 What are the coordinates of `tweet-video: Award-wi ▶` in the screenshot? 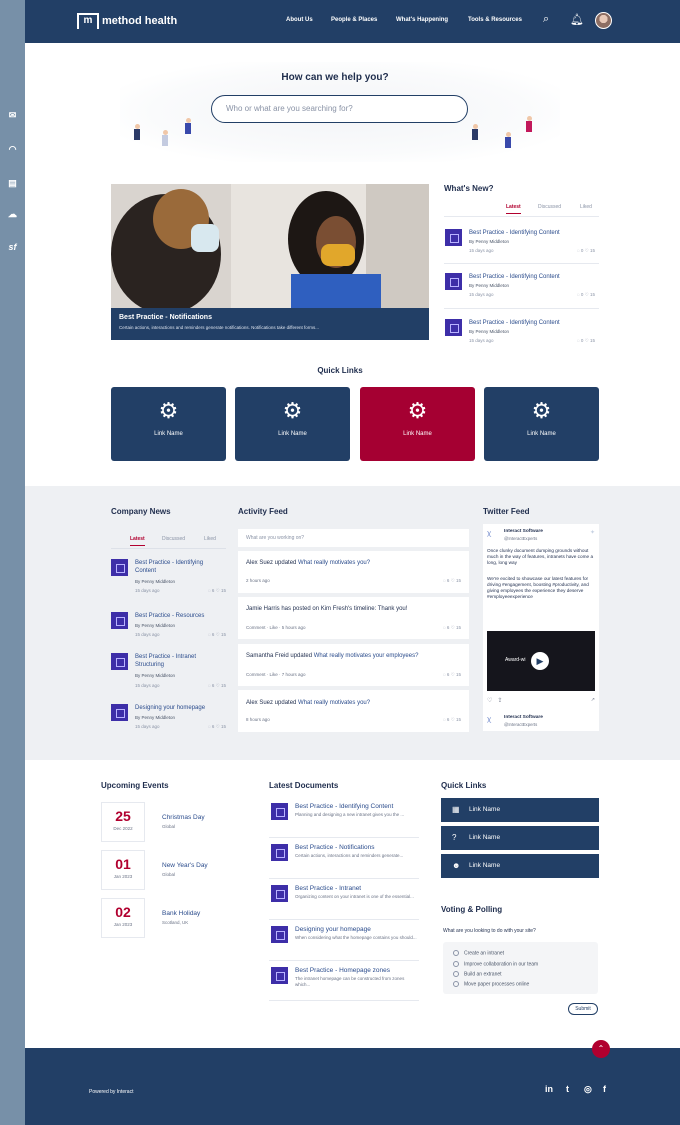 It's located at (541, 661).